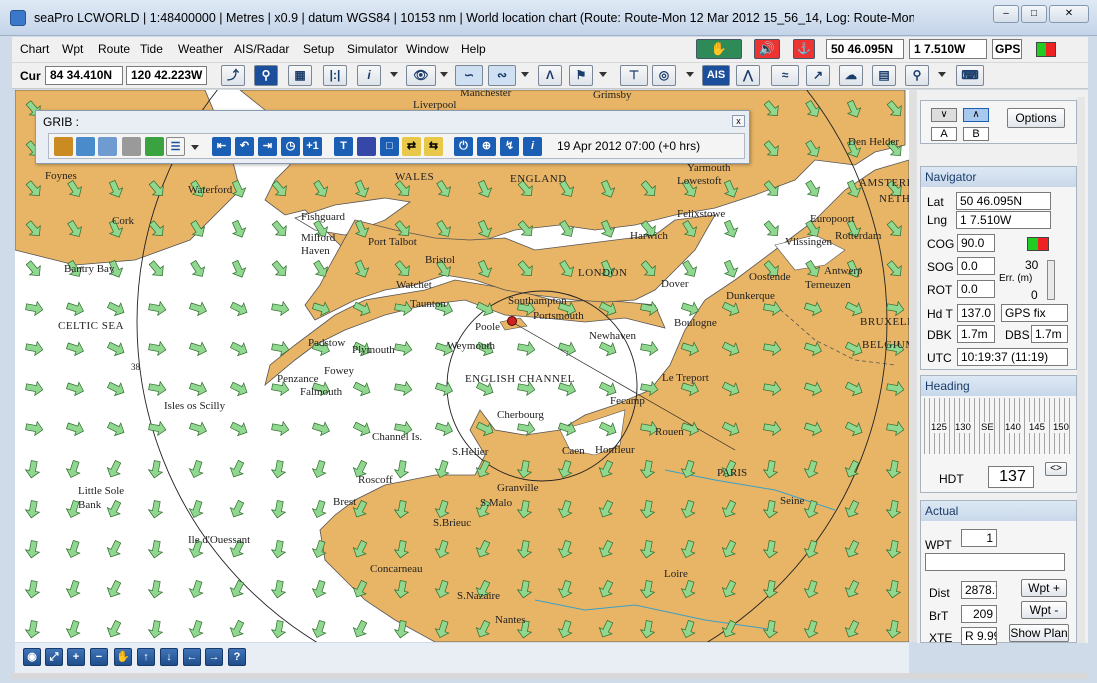  What do you see at coordinates (944, 115) in the screenshot?
I see `chevron-down-icon: ∨` at bounding box center [944, 115].